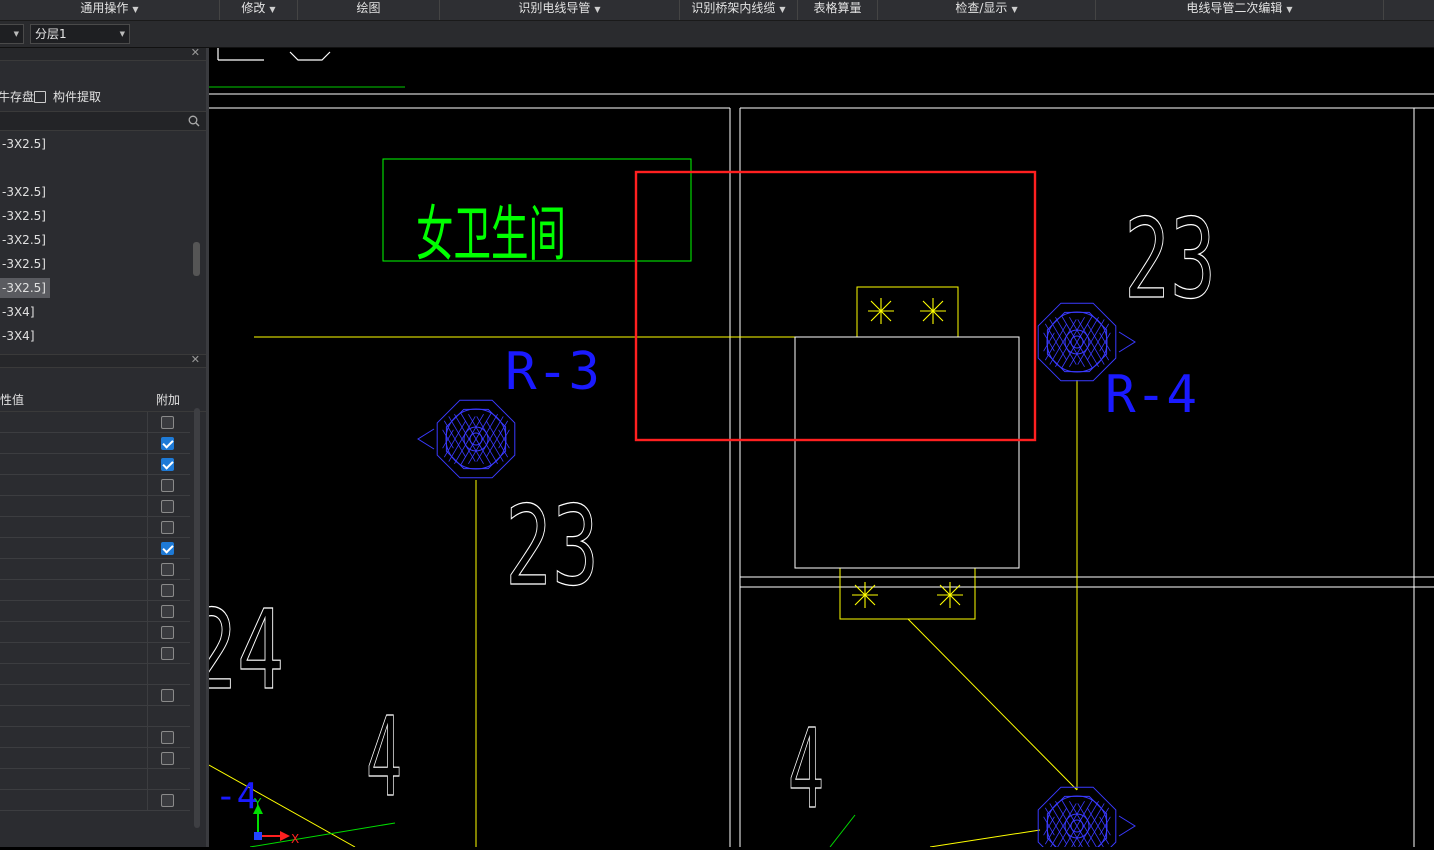  Describe the element at coordinates (103, 360) in the screenshot. I see `property-panel-header: ✕` at that location.